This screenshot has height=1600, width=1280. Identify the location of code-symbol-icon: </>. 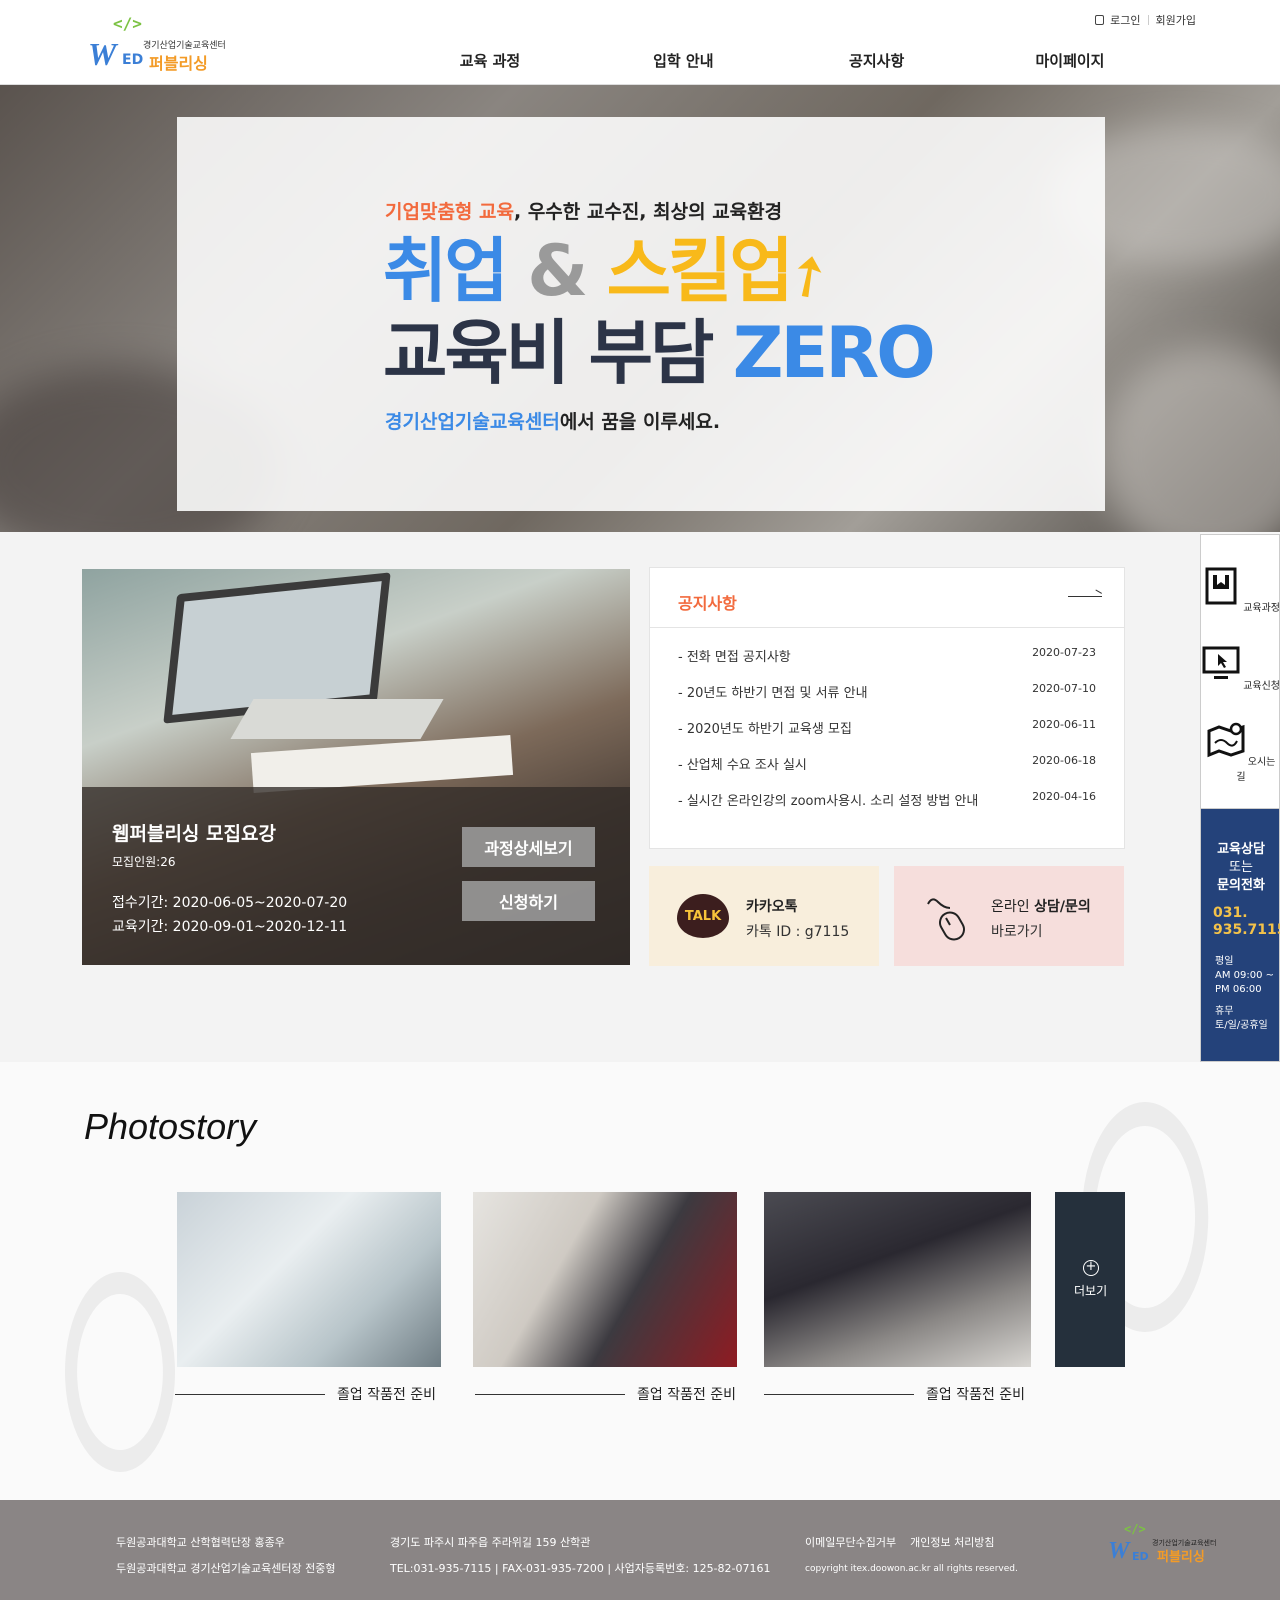
(1135, 1529).